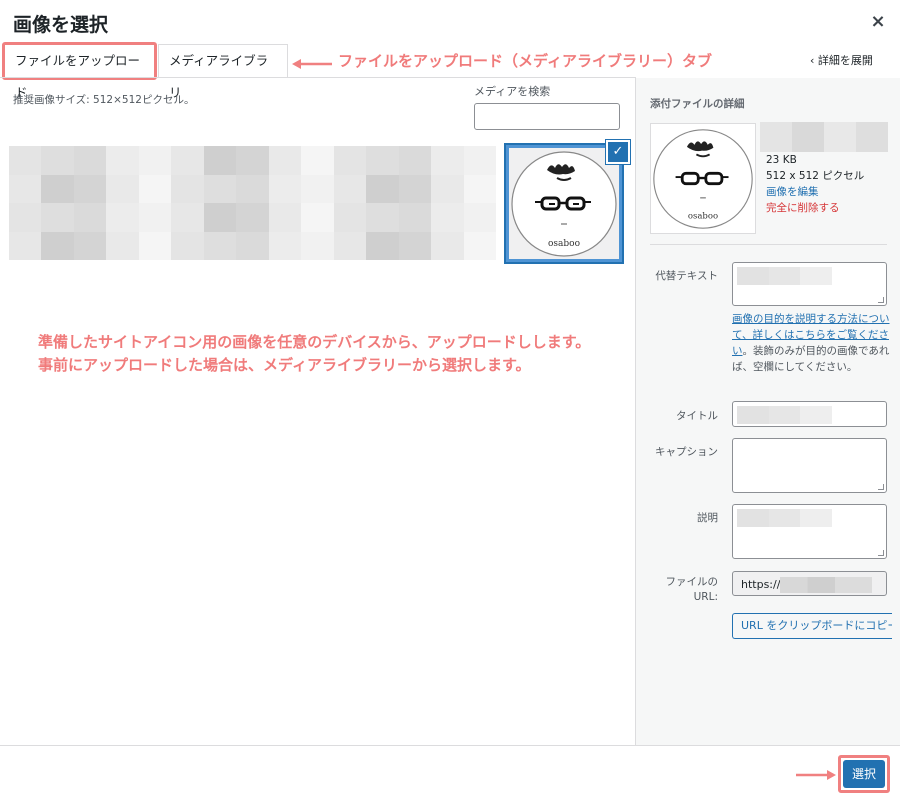 This screenshot has height=799, width=900. Describe the element at coordinates (564, 244) in the screenshot. I see `avatar-caption: osaboo` at that location.